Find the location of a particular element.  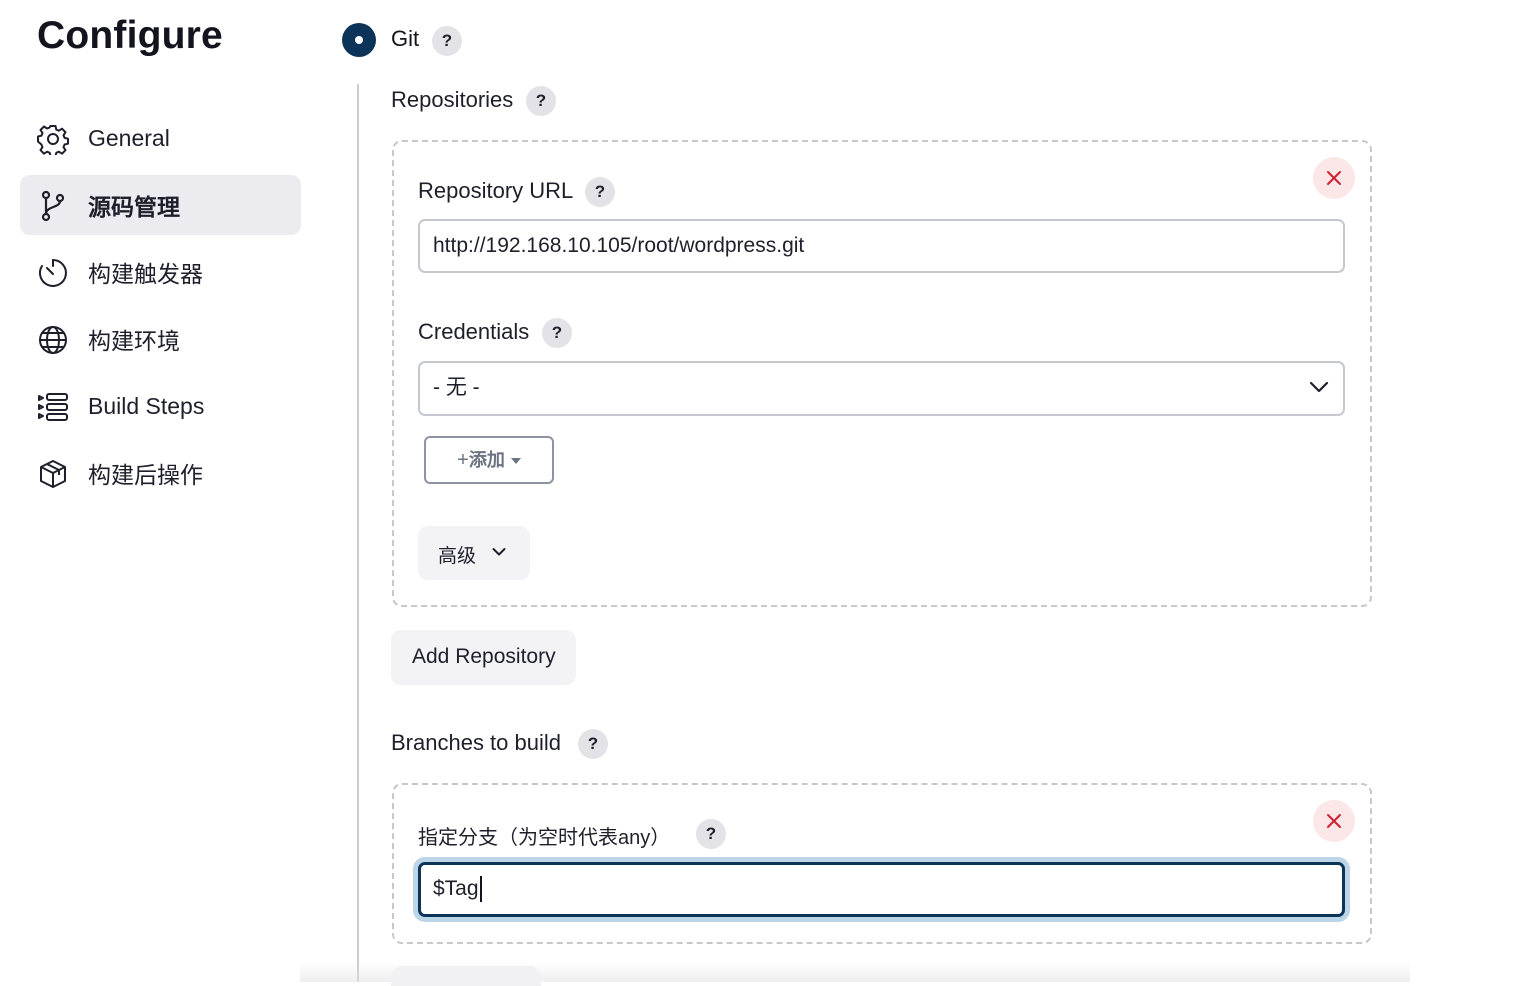

section-divider is located at coordinates (358, 533).